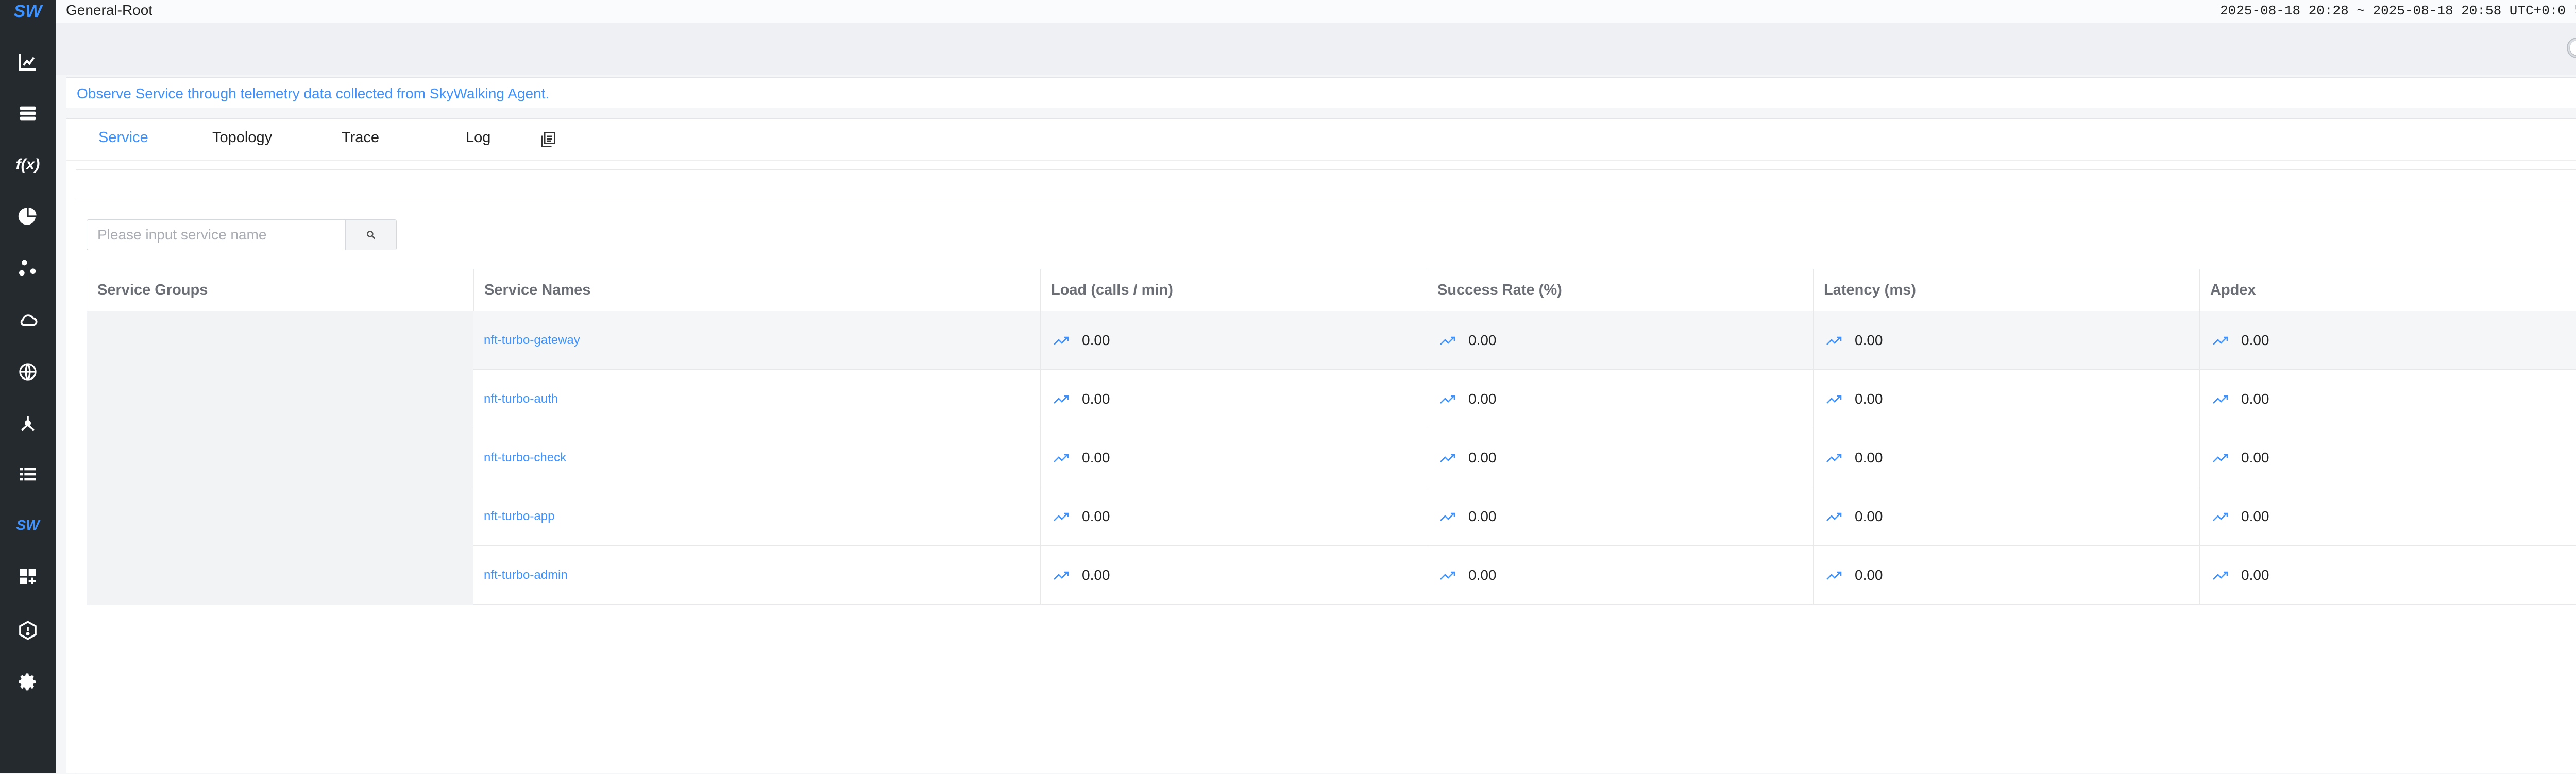 The height and width of the screenshot is (774, 2576). I want to click on tab-trace: Trace, so click(360, 137).